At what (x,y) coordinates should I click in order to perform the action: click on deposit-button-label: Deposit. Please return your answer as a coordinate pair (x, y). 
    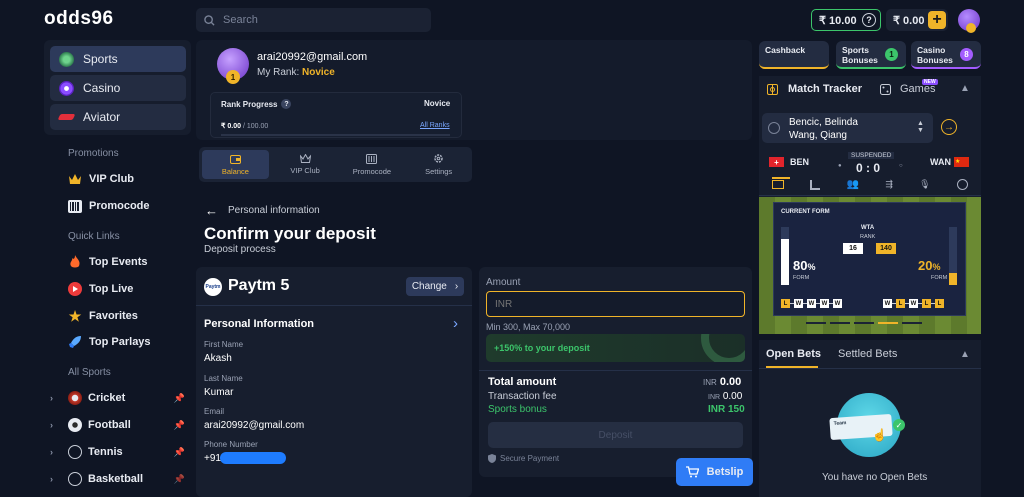
    Looking at the image, I should click on (615, 435).